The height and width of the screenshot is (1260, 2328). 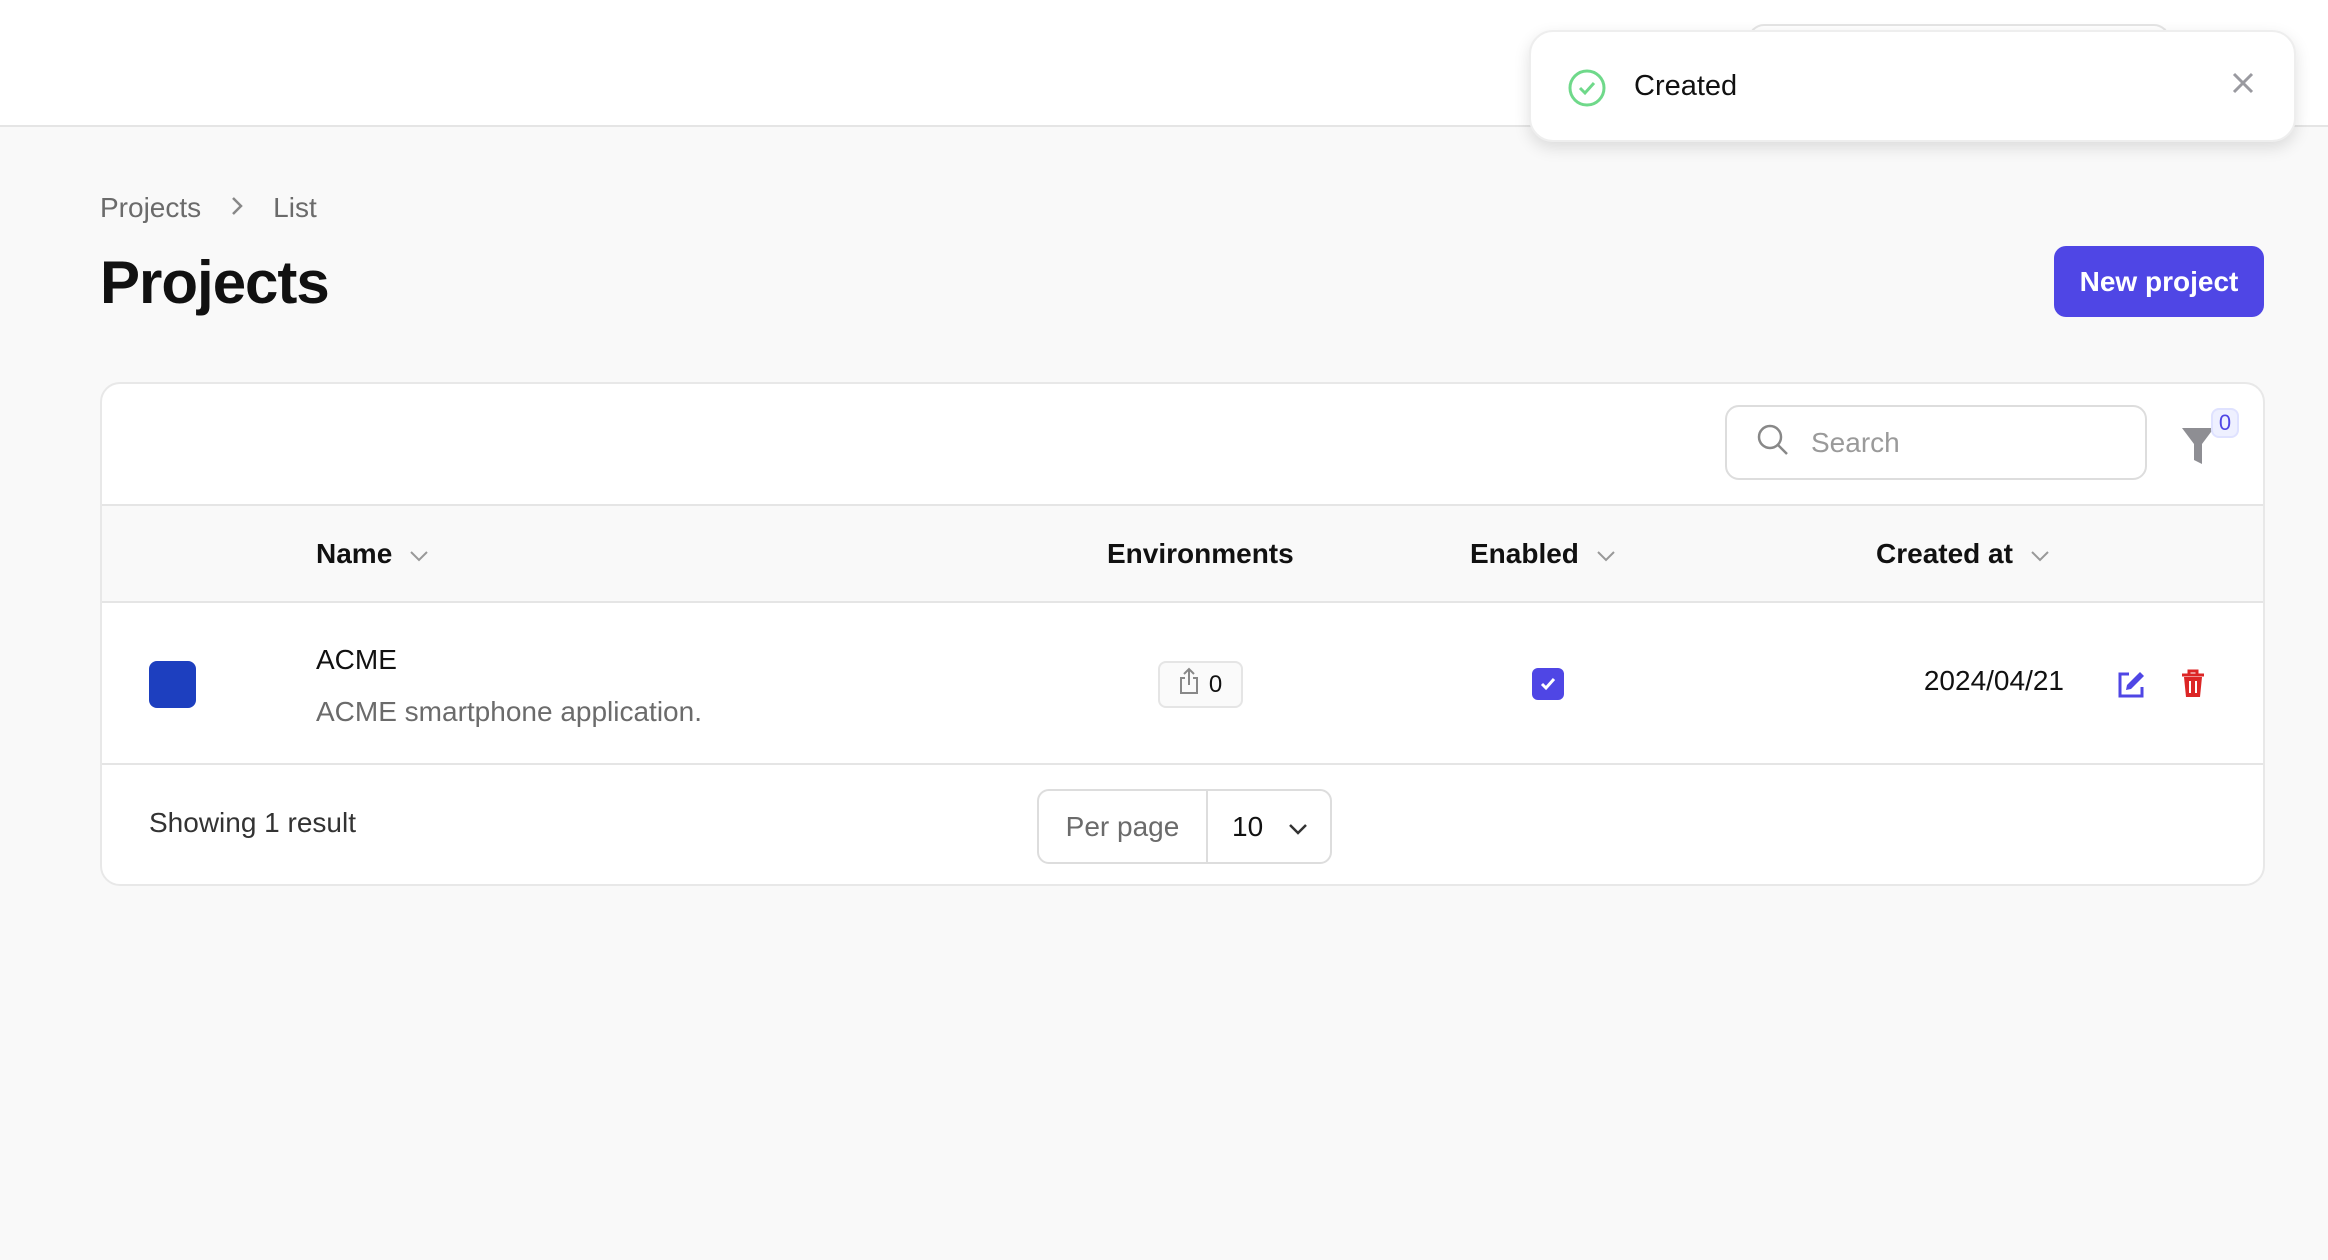 What do you see at coordinates (509, 711) in the screenshot?
I see `project-description: ACME smartphone application.` at bounding box center [509, 711].